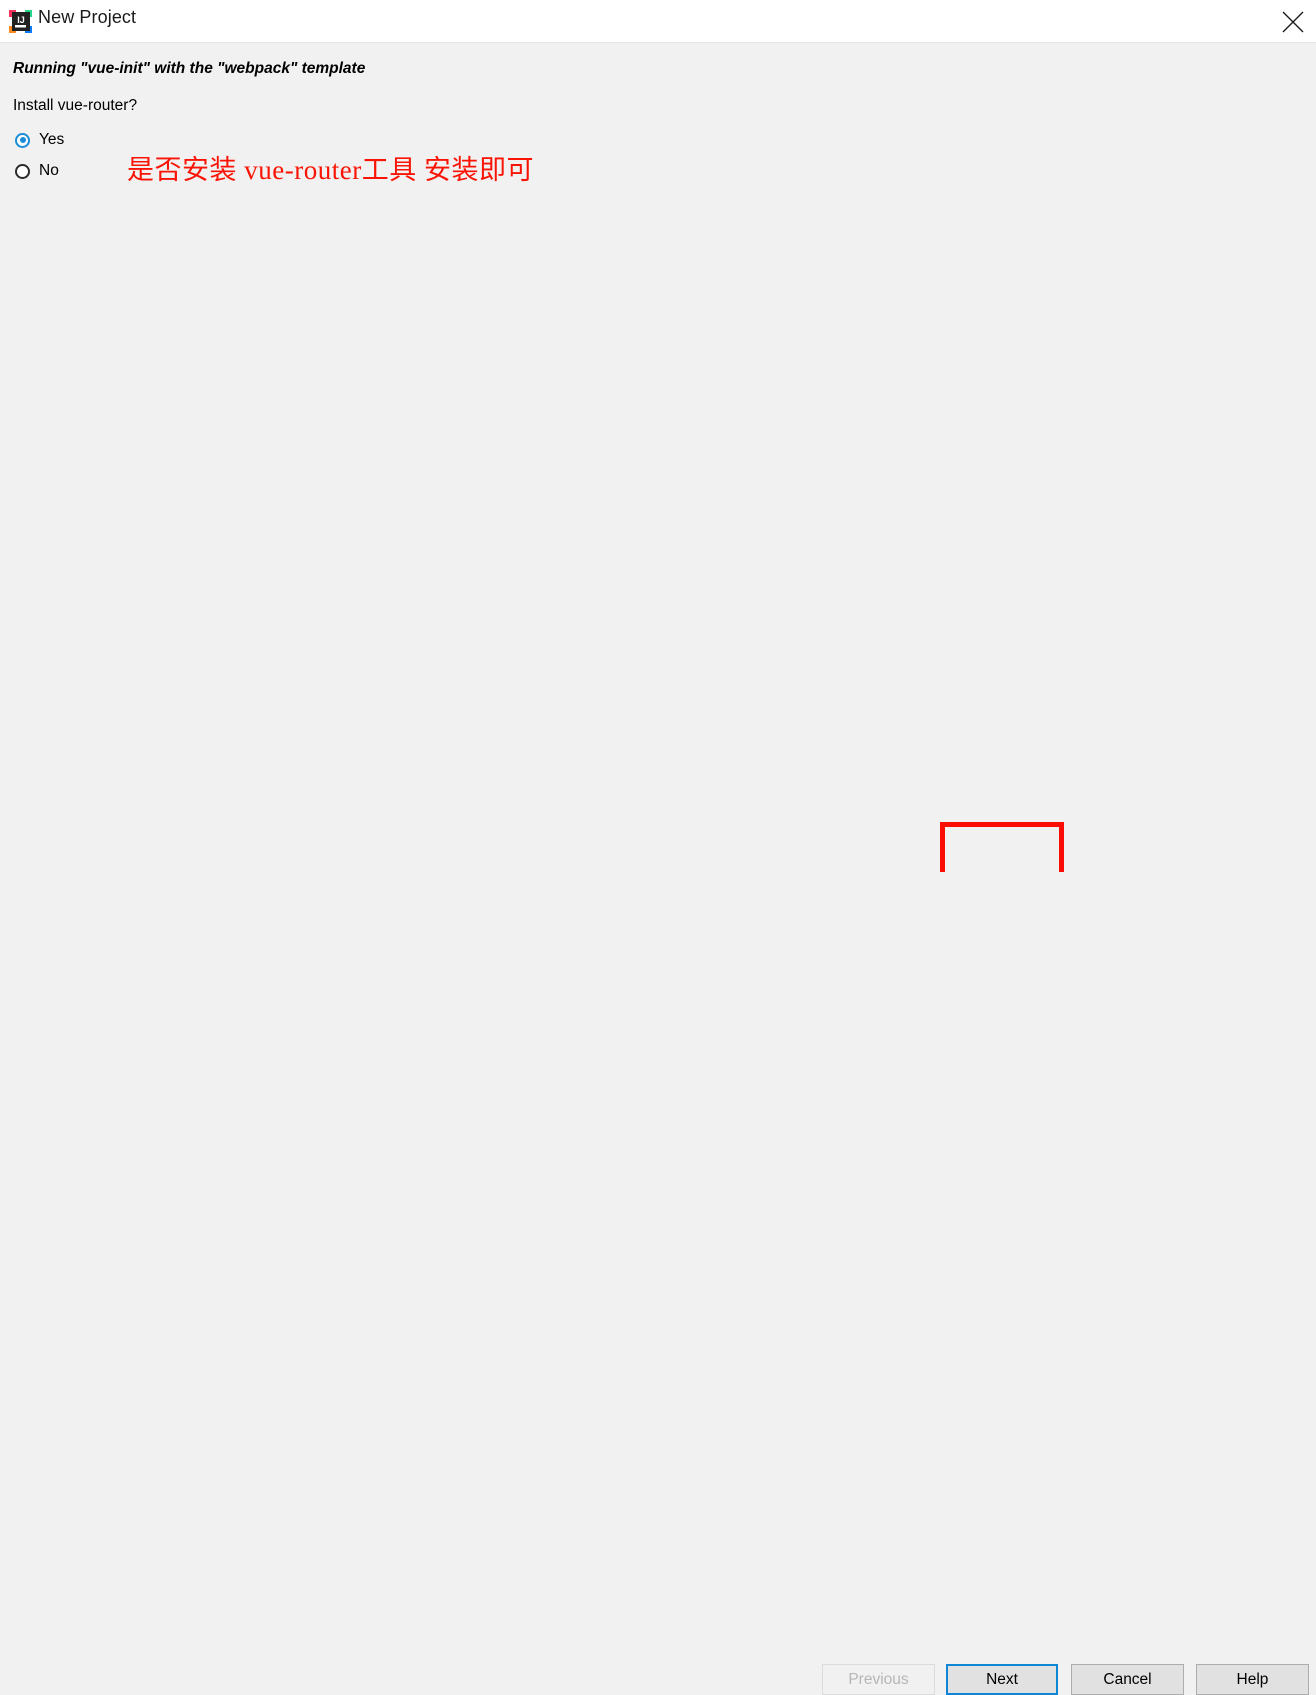  I want to click on window-title: New Project, so click(87, 17).